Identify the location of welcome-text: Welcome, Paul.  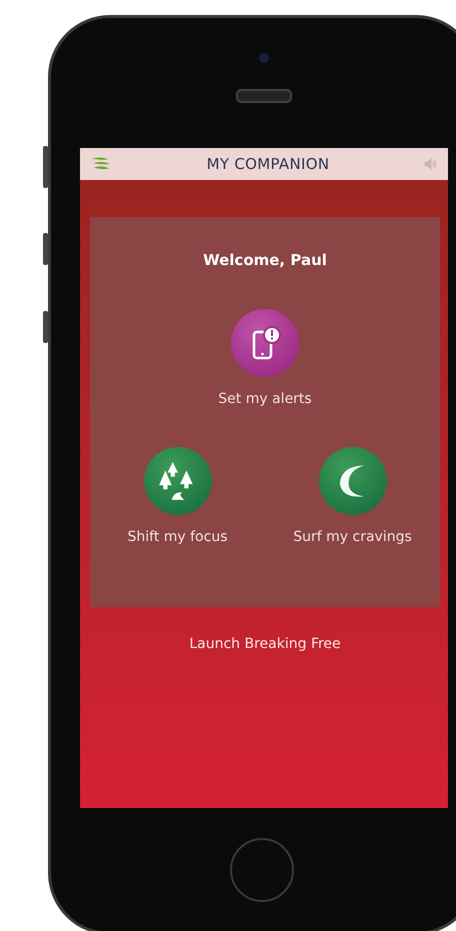
(265, 260).